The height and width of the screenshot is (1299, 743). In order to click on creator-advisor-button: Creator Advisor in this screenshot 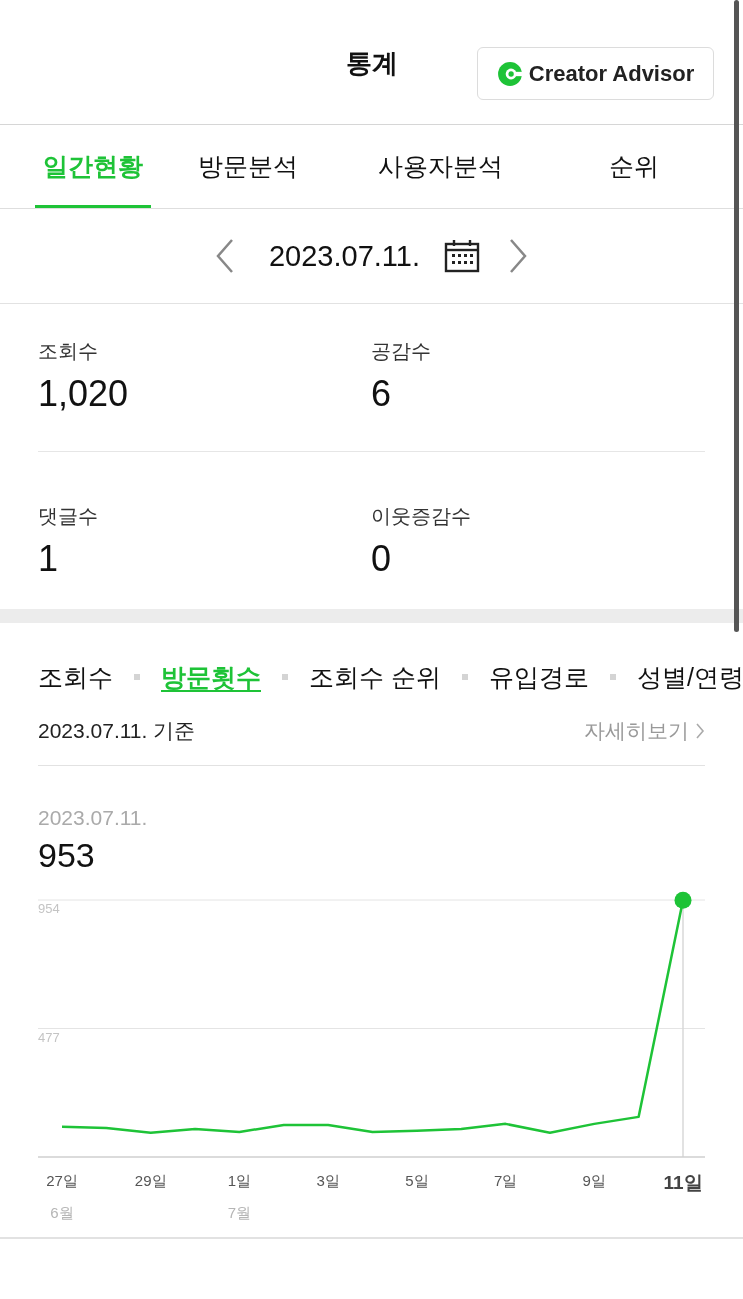, I will do `click(595, 73)`.